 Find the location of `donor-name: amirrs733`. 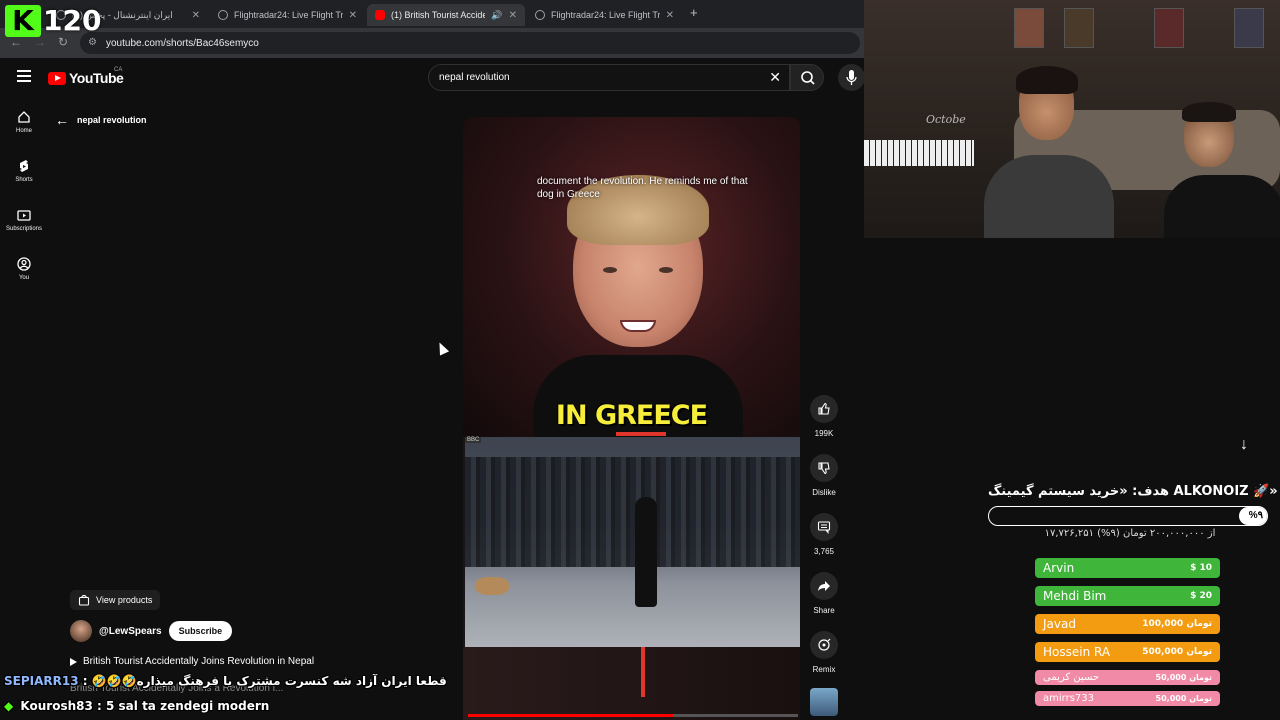

donor-name: amirrs733 is located at coordinates (1068, 698).